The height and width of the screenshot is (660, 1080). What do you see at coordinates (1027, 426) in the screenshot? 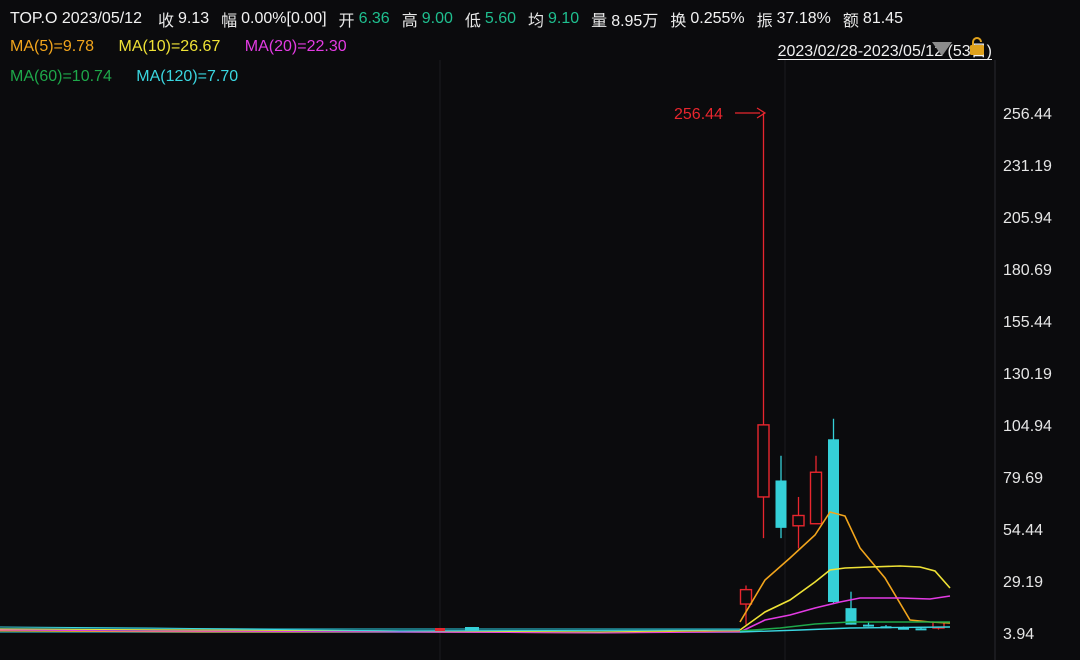
I see `y-tick-label: 104.94` at bounding box center [1027, 426].